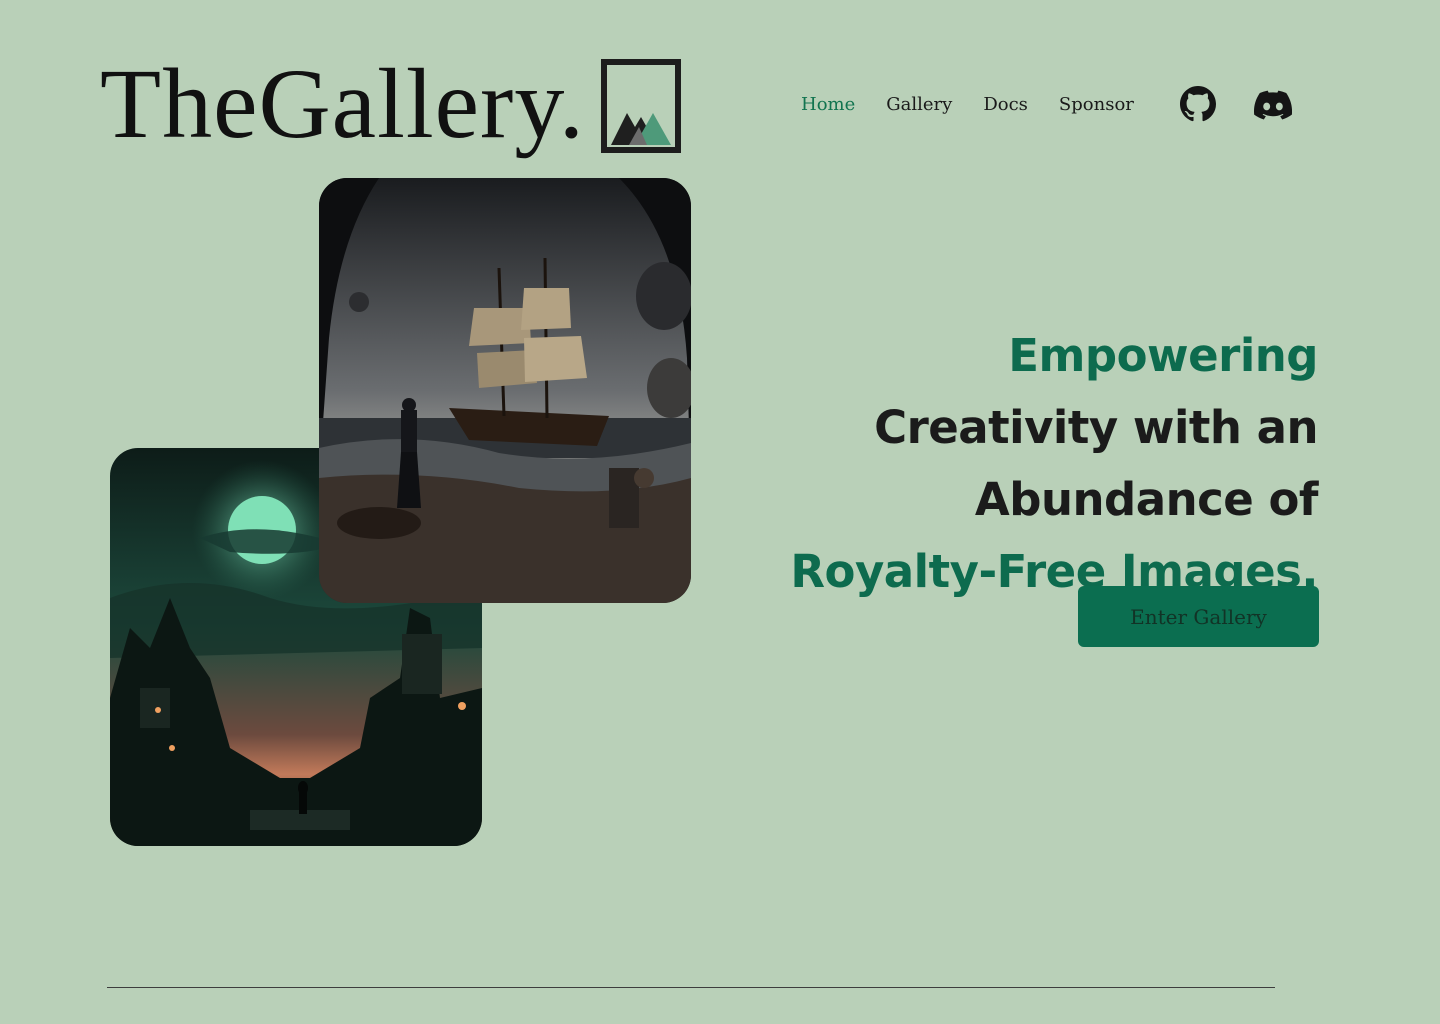  I want to click on hero-image-ship-storm, so click(505, 390).